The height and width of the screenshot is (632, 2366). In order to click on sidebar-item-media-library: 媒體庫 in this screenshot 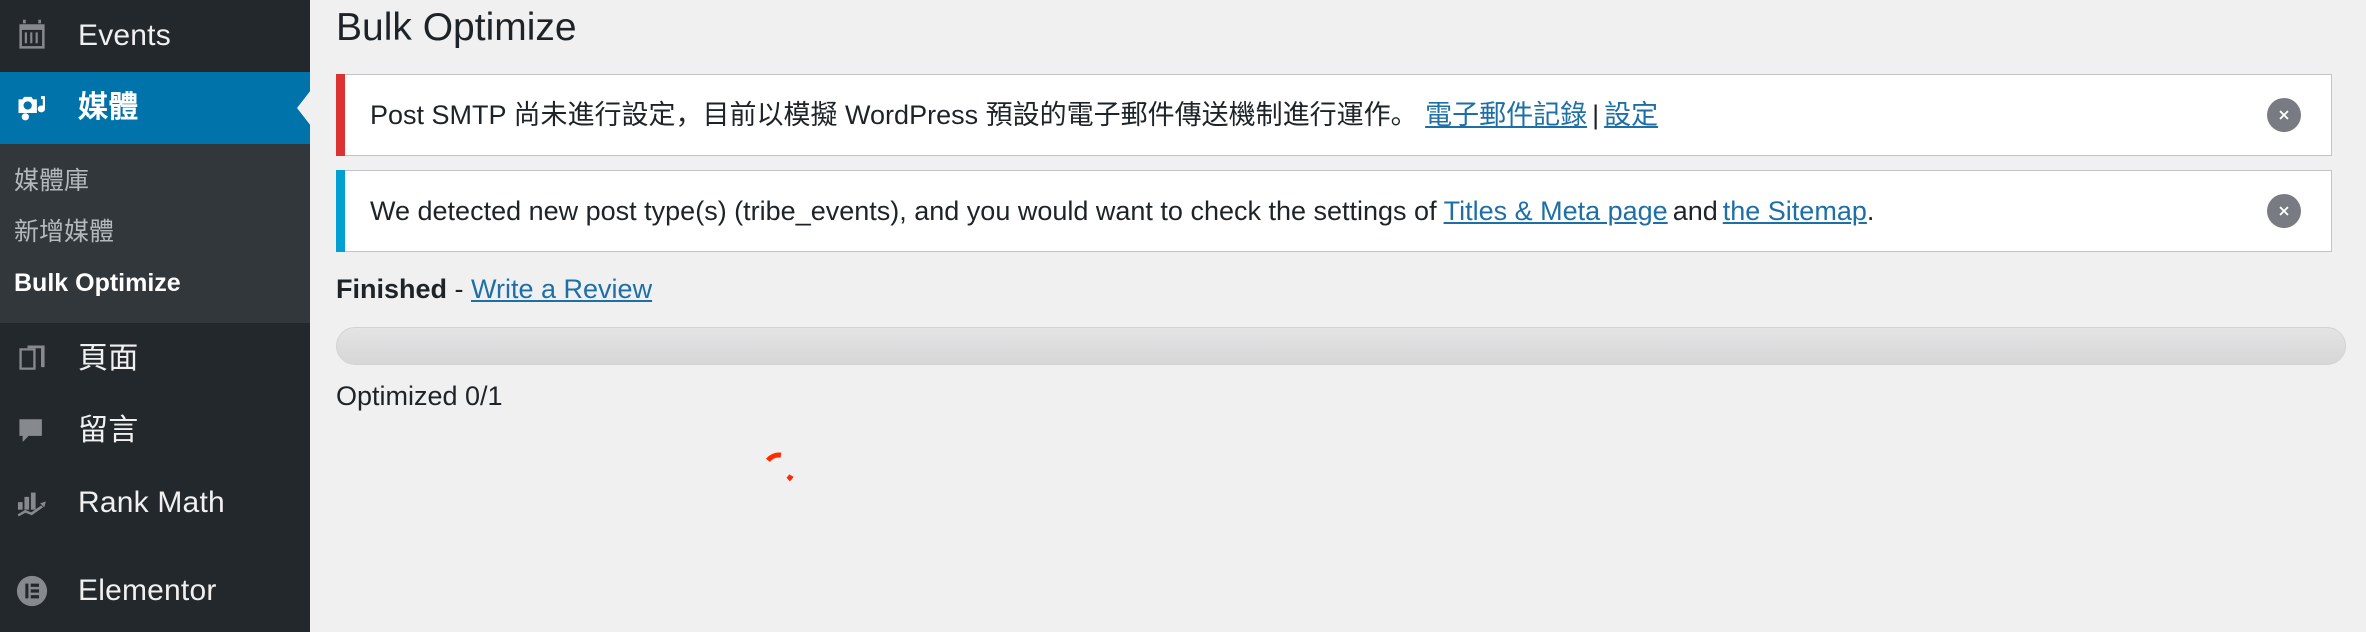, I will do `click(155, 181)`.